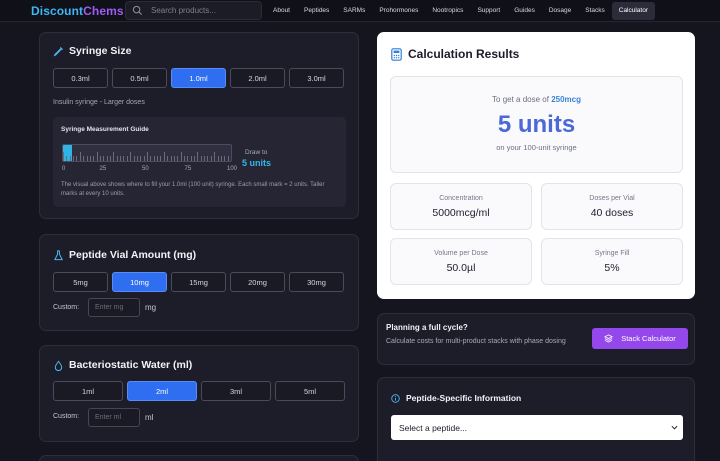 The height and width of the screenshot is (461, 720). I want to click on nav-link-guides: Guides, so click(524, 11).